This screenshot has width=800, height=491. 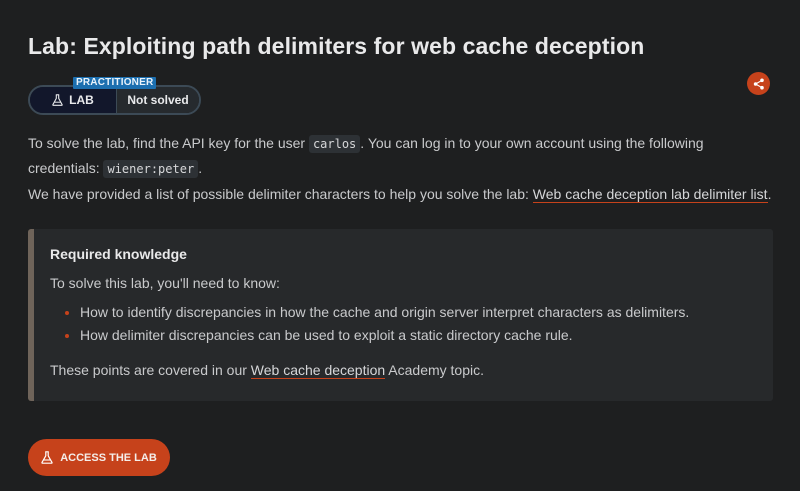 I want to click on share-button, so click(x=758, y=83).